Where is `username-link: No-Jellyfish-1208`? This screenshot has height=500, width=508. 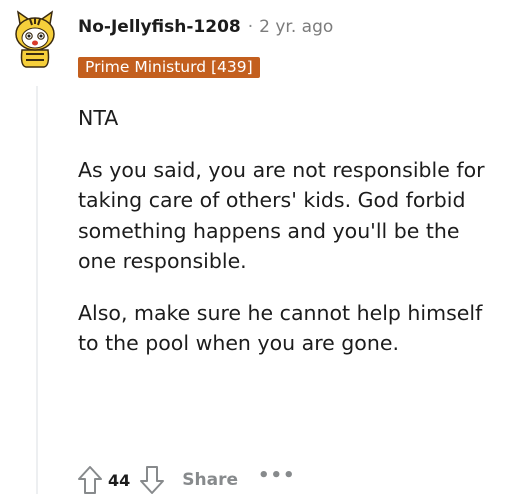 username-link: No-Jellyfish-1208 is located at coordinates (159, 27).